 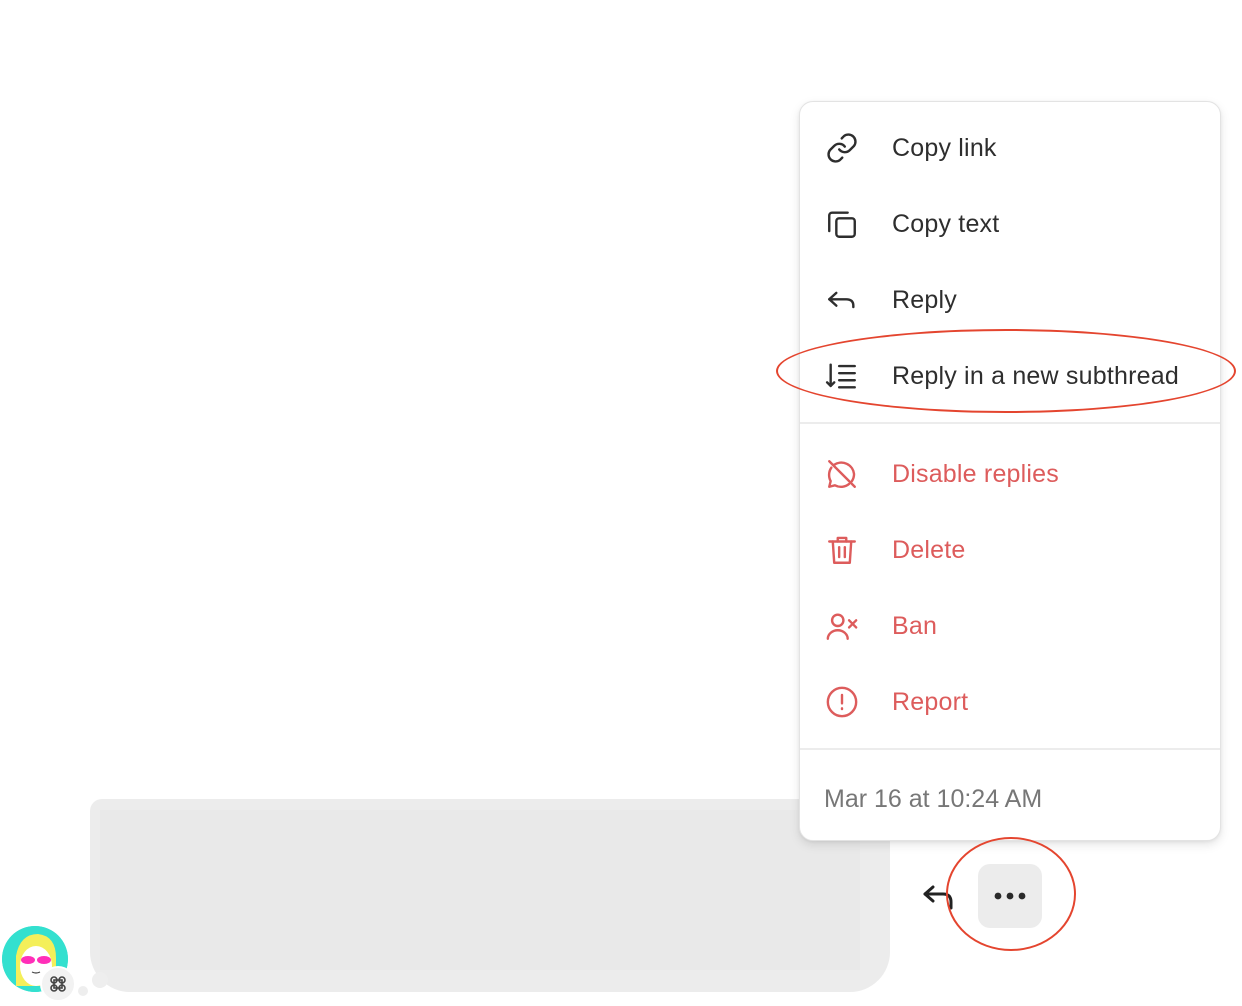 What do you see at coordinates (1010, 550) in the screenshot?
I see `menu-item-delete: Delete` at bounding box center [1010, 550].